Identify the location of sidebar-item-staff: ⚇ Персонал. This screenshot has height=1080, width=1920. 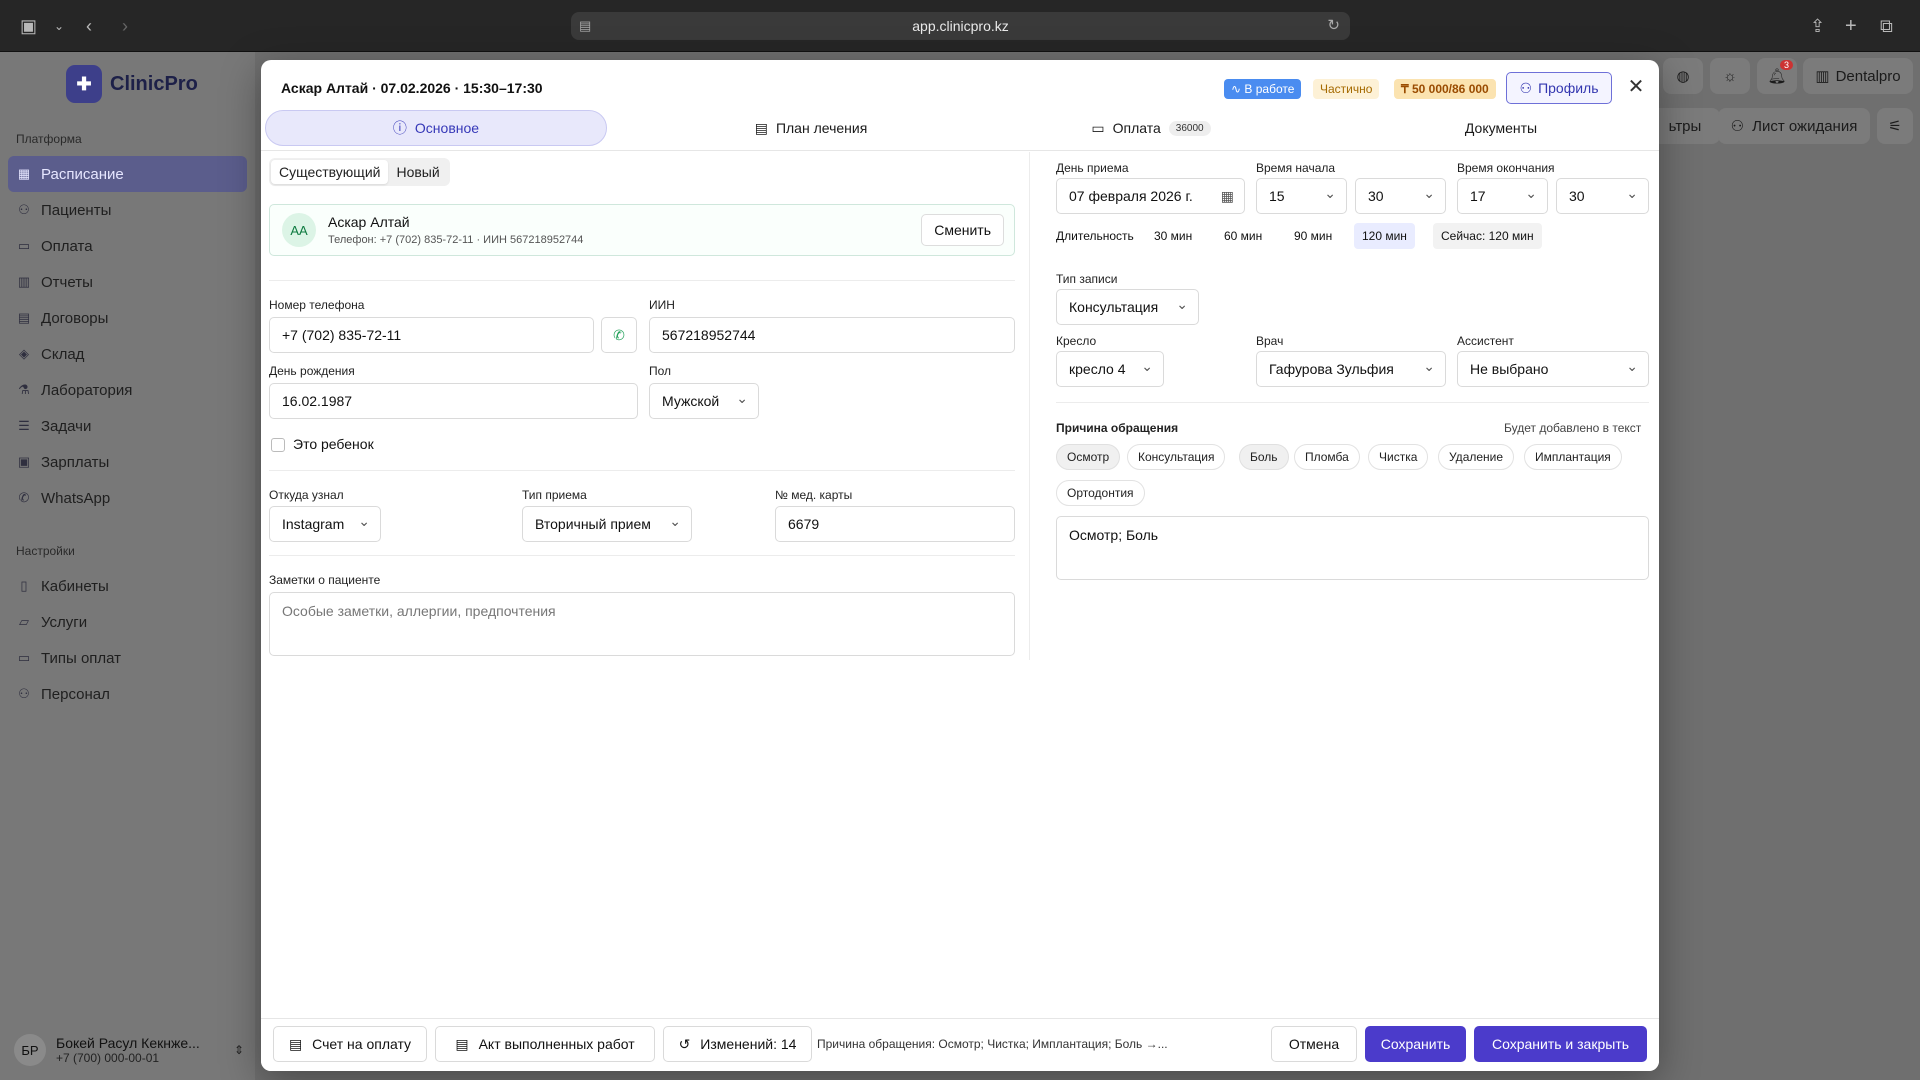
(127, 694).